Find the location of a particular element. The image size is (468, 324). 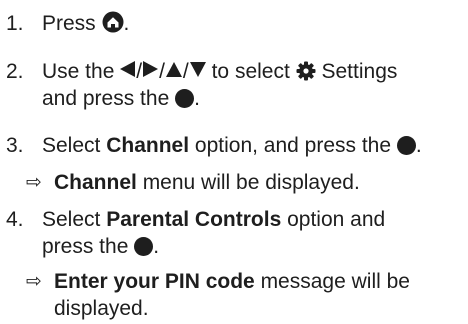

step-number: 4. is located at coordinates (15, 219).